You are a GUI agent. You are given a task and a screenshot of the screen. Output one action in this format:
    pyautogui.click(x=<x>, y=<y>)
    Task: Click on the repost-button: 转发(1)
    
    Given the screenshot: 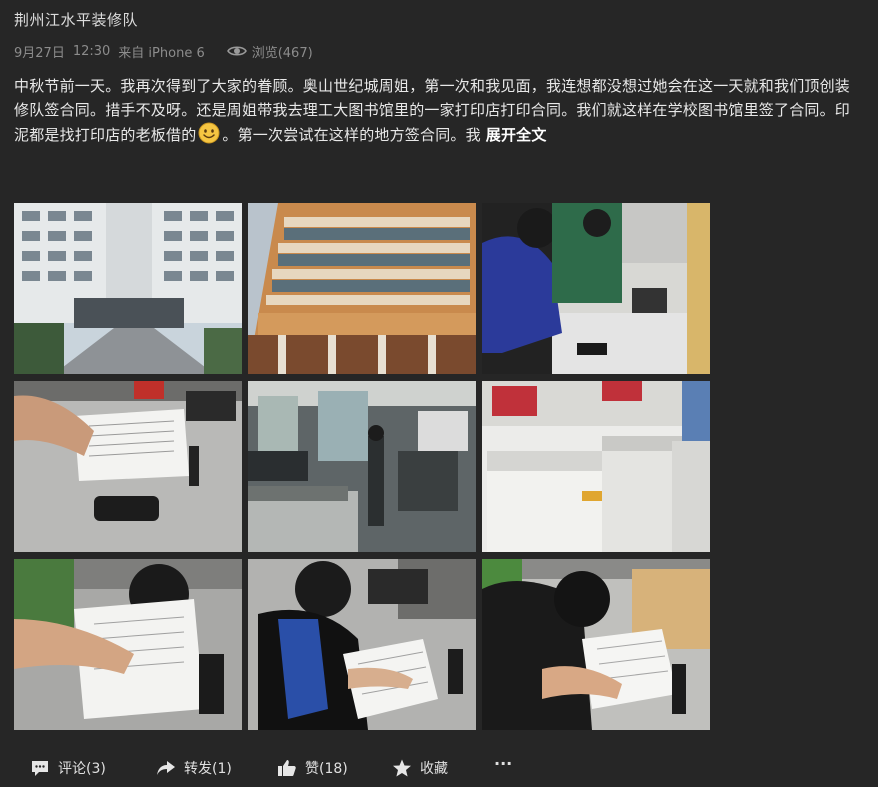 What is the action you would take?
    pyautogui.click(x=194, y=768)
    